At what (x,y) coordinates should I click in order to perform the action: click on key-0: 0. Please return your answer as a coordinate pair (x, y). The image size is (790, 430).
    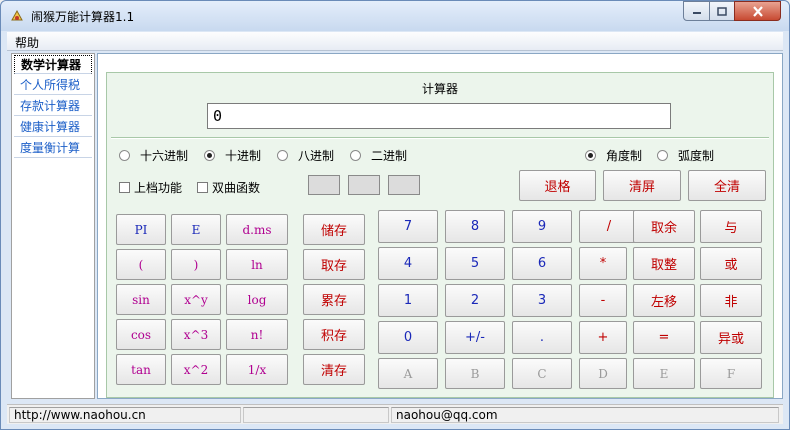
    Looking at the image, I should click on (408, 337).